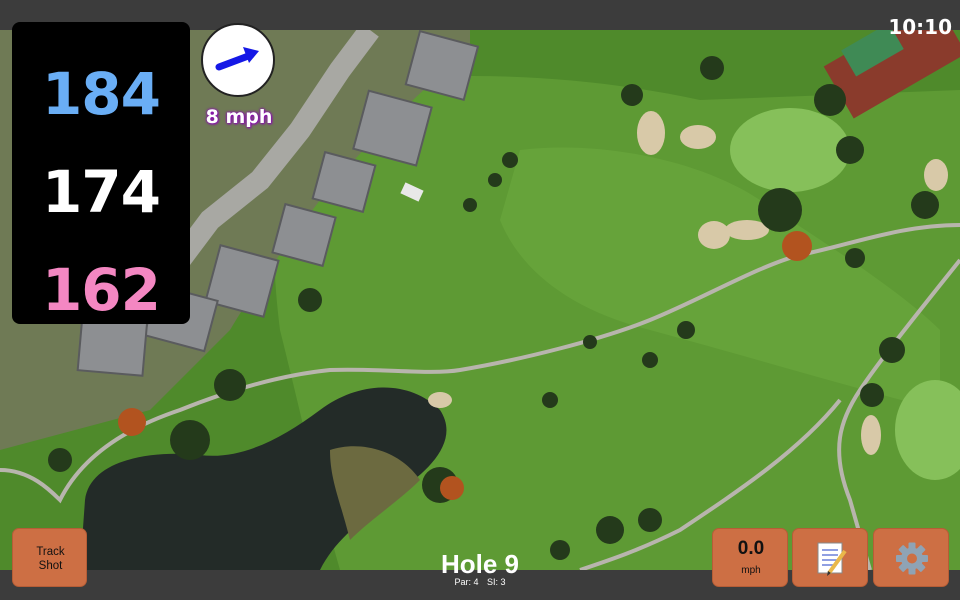  What do you see at coordinates (466, 582) in the screenshot?
I see `par-label: Par: 4` at bounding box center [466, 582].